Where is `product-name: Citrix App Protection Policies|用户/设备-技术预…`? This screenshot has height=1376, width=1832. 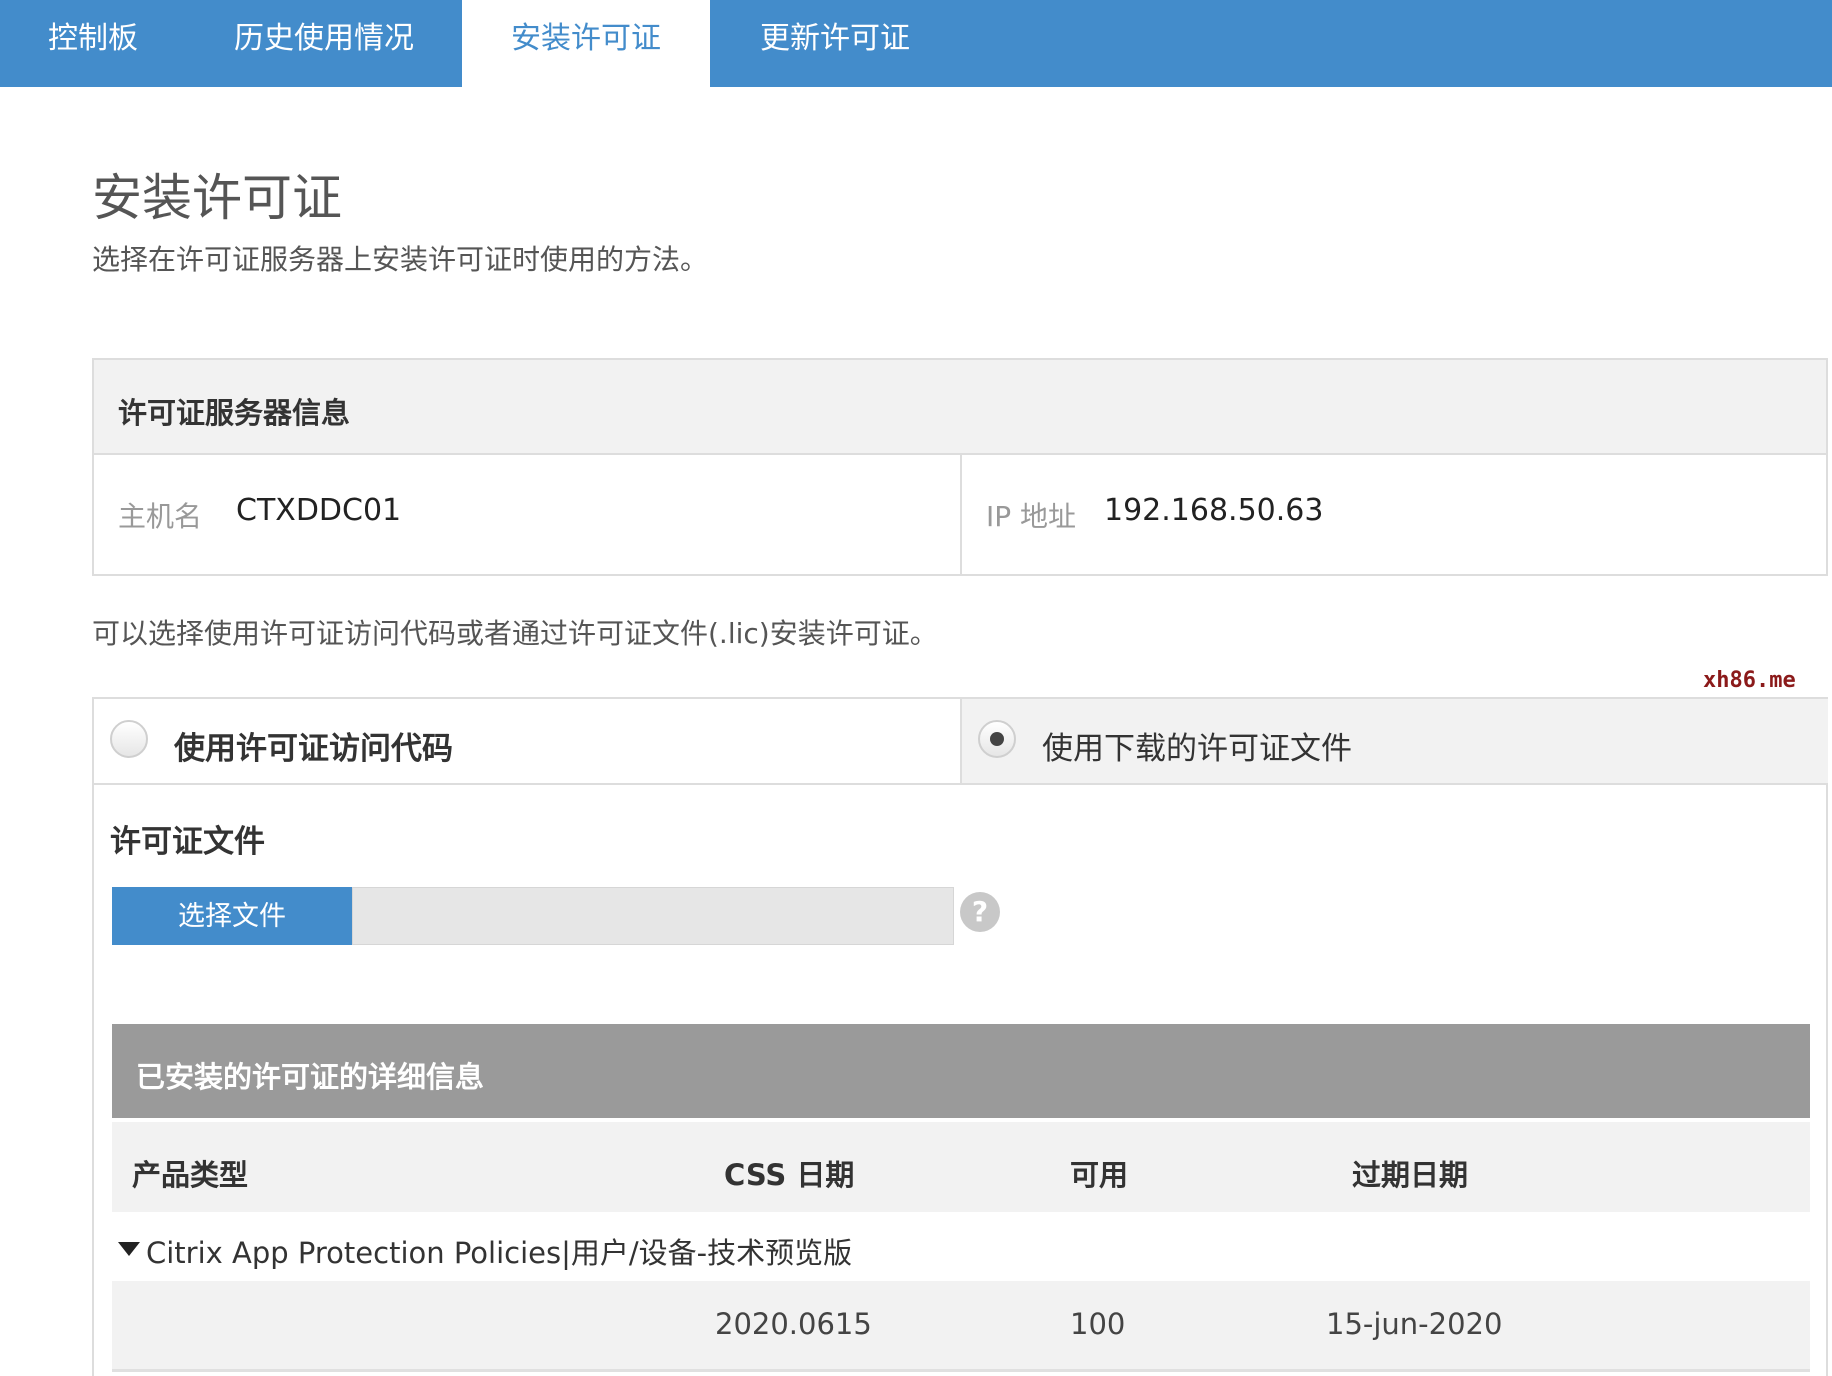 product-name: Citrix App Protection Policies|用户/设备-技术预… is located at coordinates (499, 1253).